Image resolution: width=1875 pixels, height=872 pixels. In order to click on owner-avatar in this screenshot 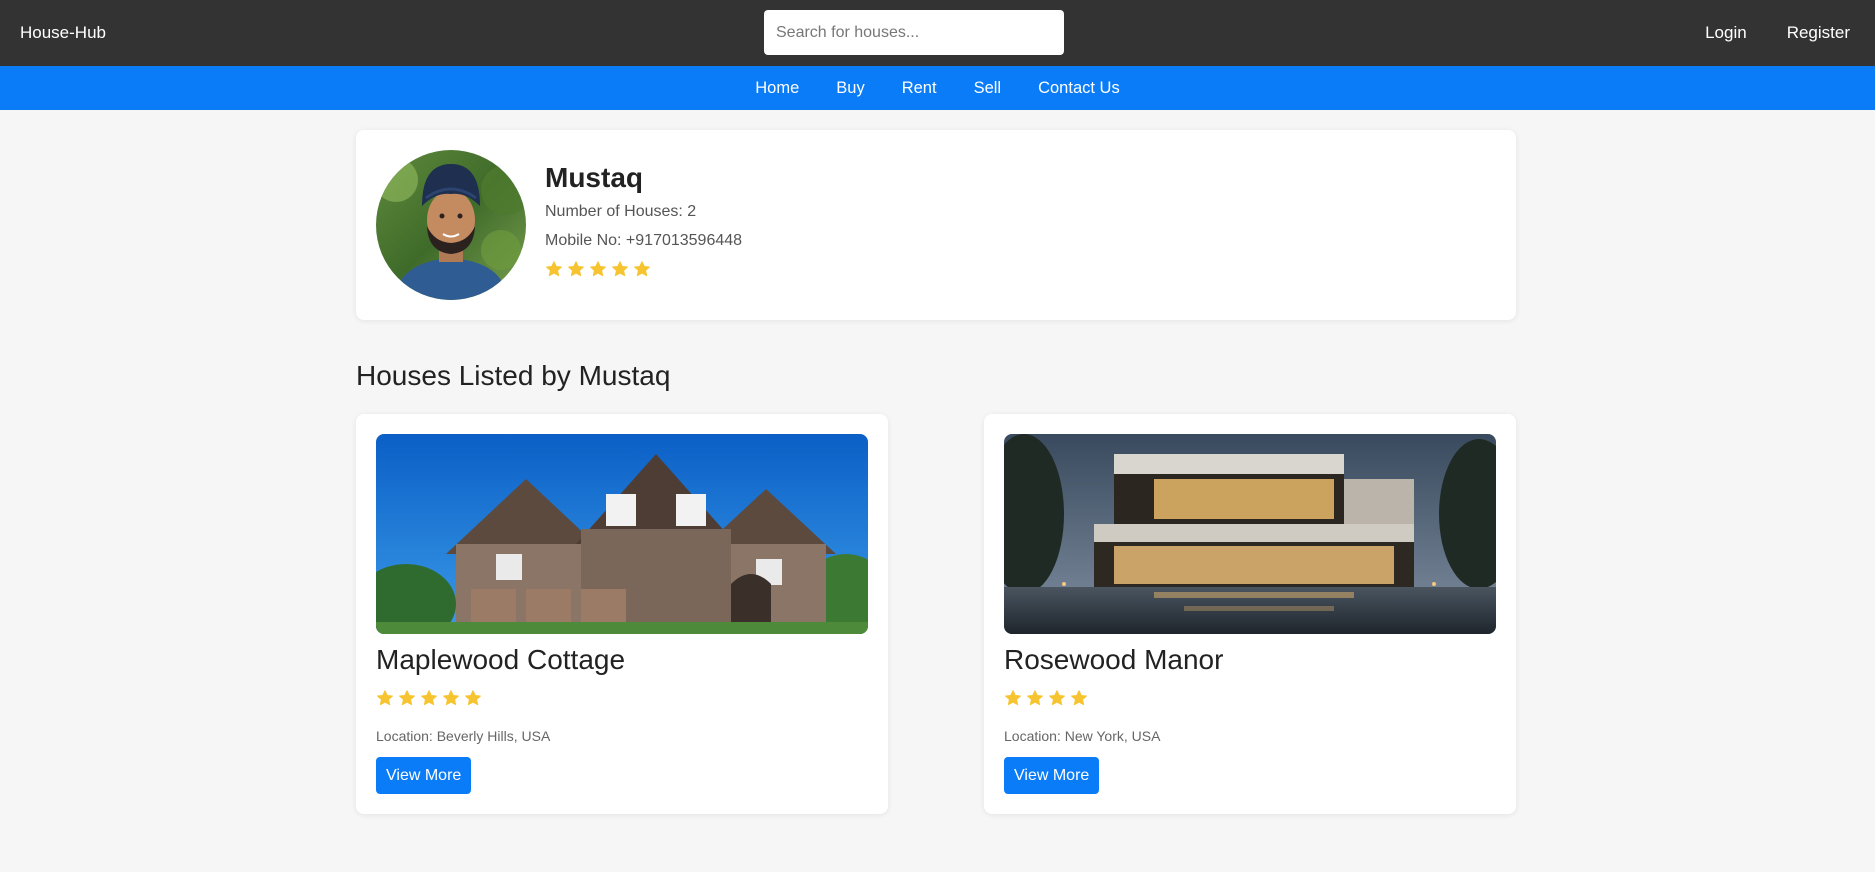, I will do `click(451, 225)`.